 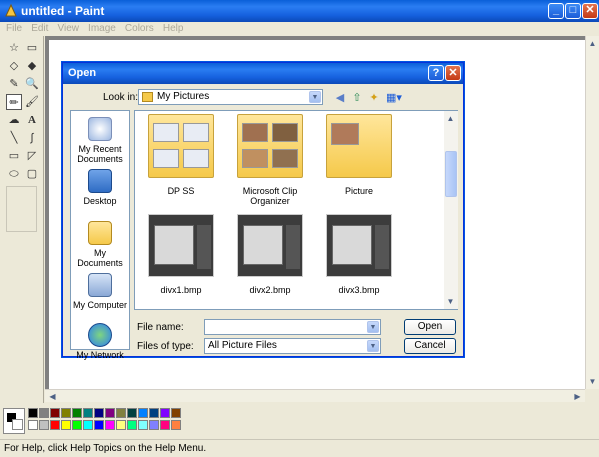 What do you see at coordinates (100, 187) in the screenshot?
I see `place-desktop: Desktop` at bounding box center [100, 187].